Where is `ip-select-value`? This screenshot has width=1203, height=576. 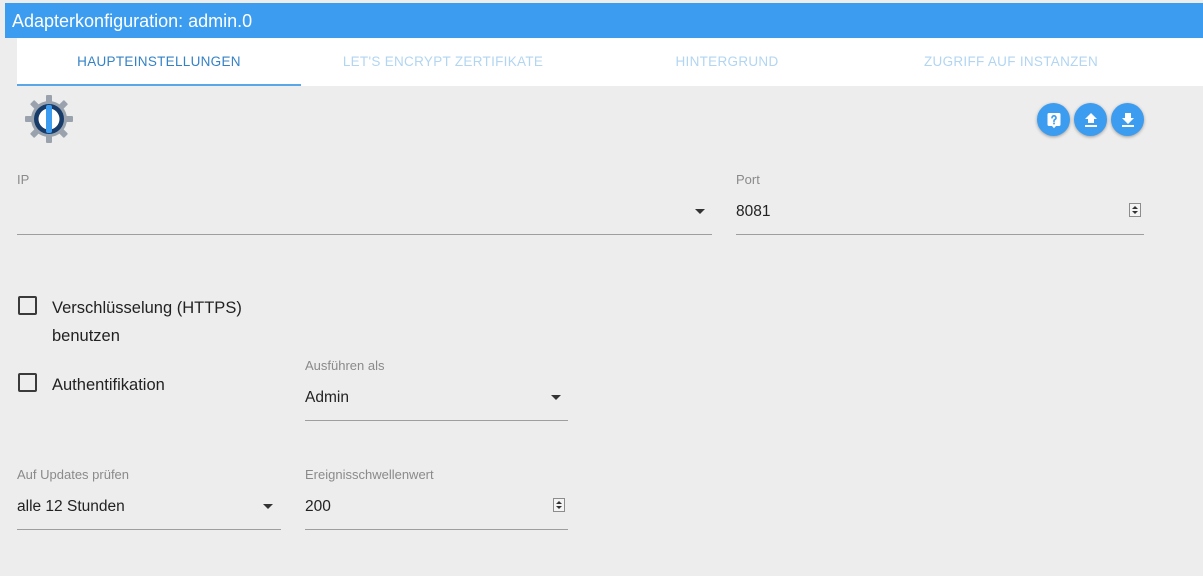
ip-select-value is located at coordinates (352, 213).